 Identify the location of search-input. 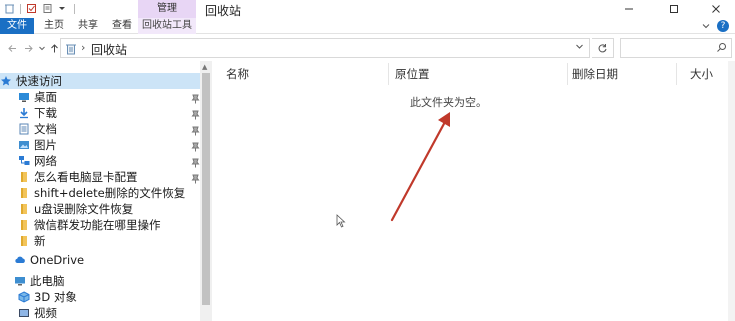
(676, 48).